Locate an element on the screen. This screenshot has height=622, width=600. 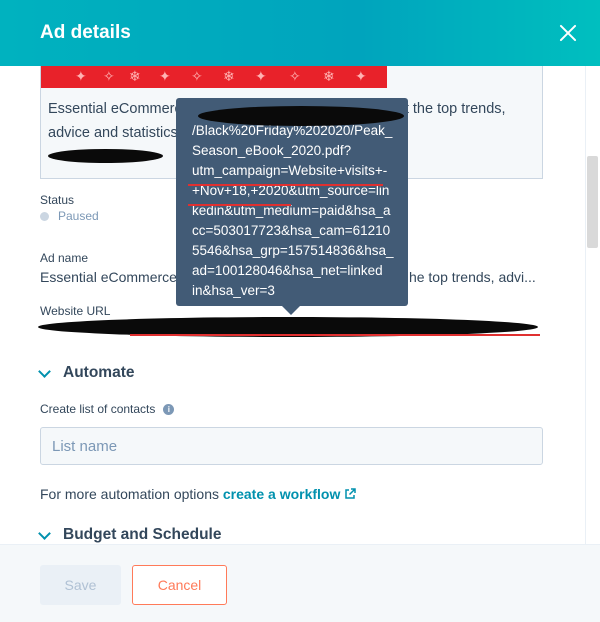
redaction-underline is located at coordinates (335, 335).